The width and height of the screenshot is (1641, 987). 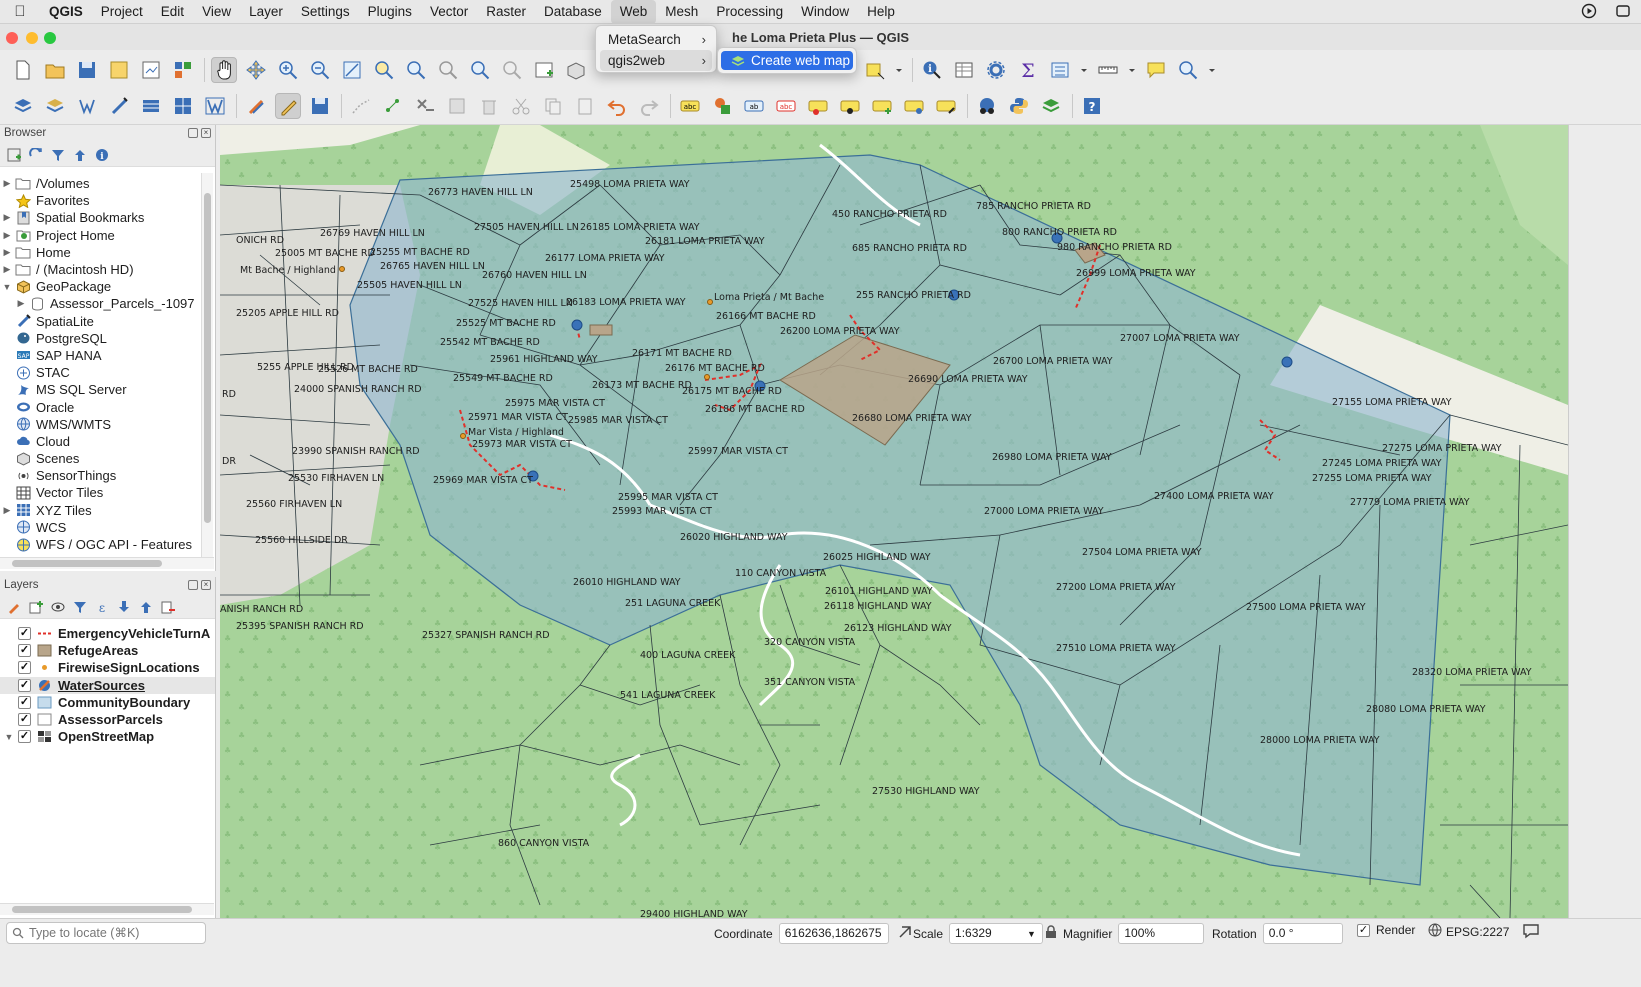 What do you see at coordinates (480, 70) in the screenshot?
I see `zoom-last-icon` at bounding box center [480, 70].